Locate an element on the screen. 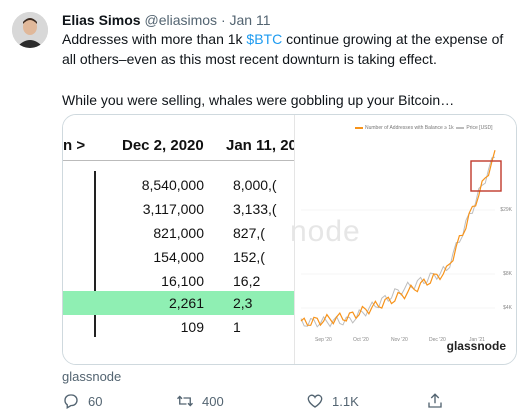 The image size is (527, 420). table-row: 3,117,000 3,133,( is located at coordinates (178, 209).